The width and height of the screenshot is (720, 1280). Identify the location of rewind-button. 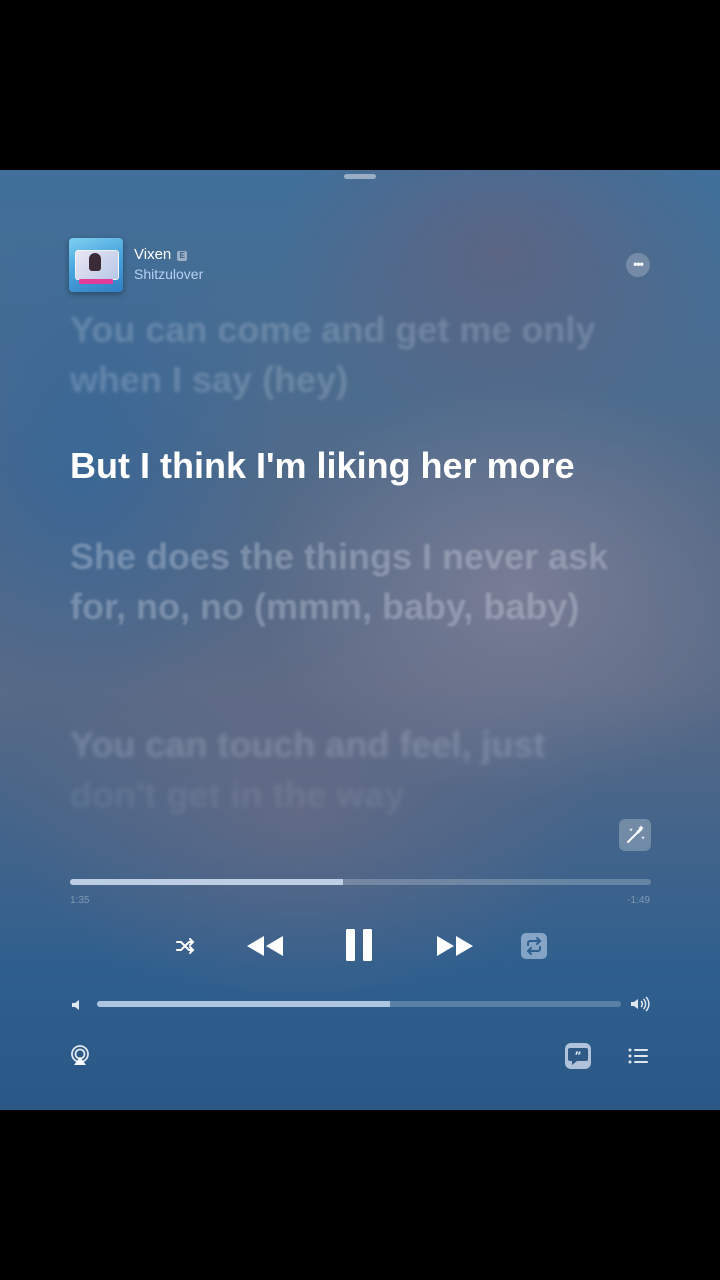
(265, 946).